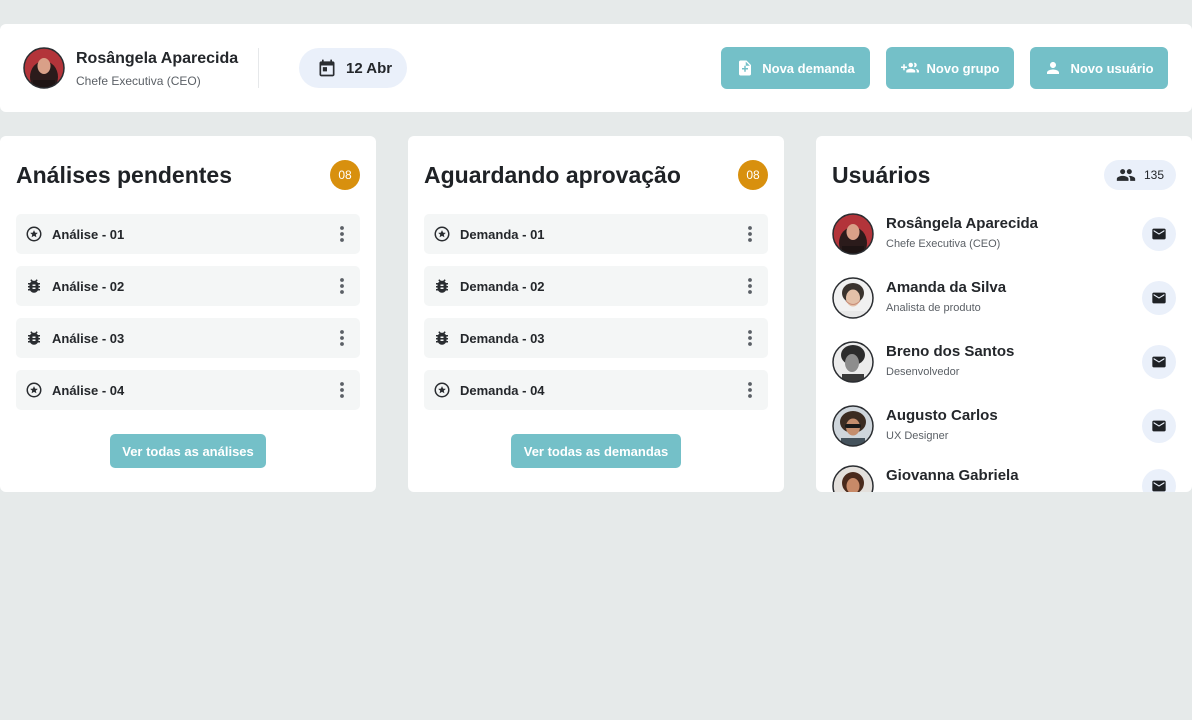 Image resolution: width=1192 pixels, height=720 pixels. What do you see at coordinates (188, 451) in the screenshot?
I see `see-all-analyses-button: Ver todas as análises` at bounding box center [188, 451].